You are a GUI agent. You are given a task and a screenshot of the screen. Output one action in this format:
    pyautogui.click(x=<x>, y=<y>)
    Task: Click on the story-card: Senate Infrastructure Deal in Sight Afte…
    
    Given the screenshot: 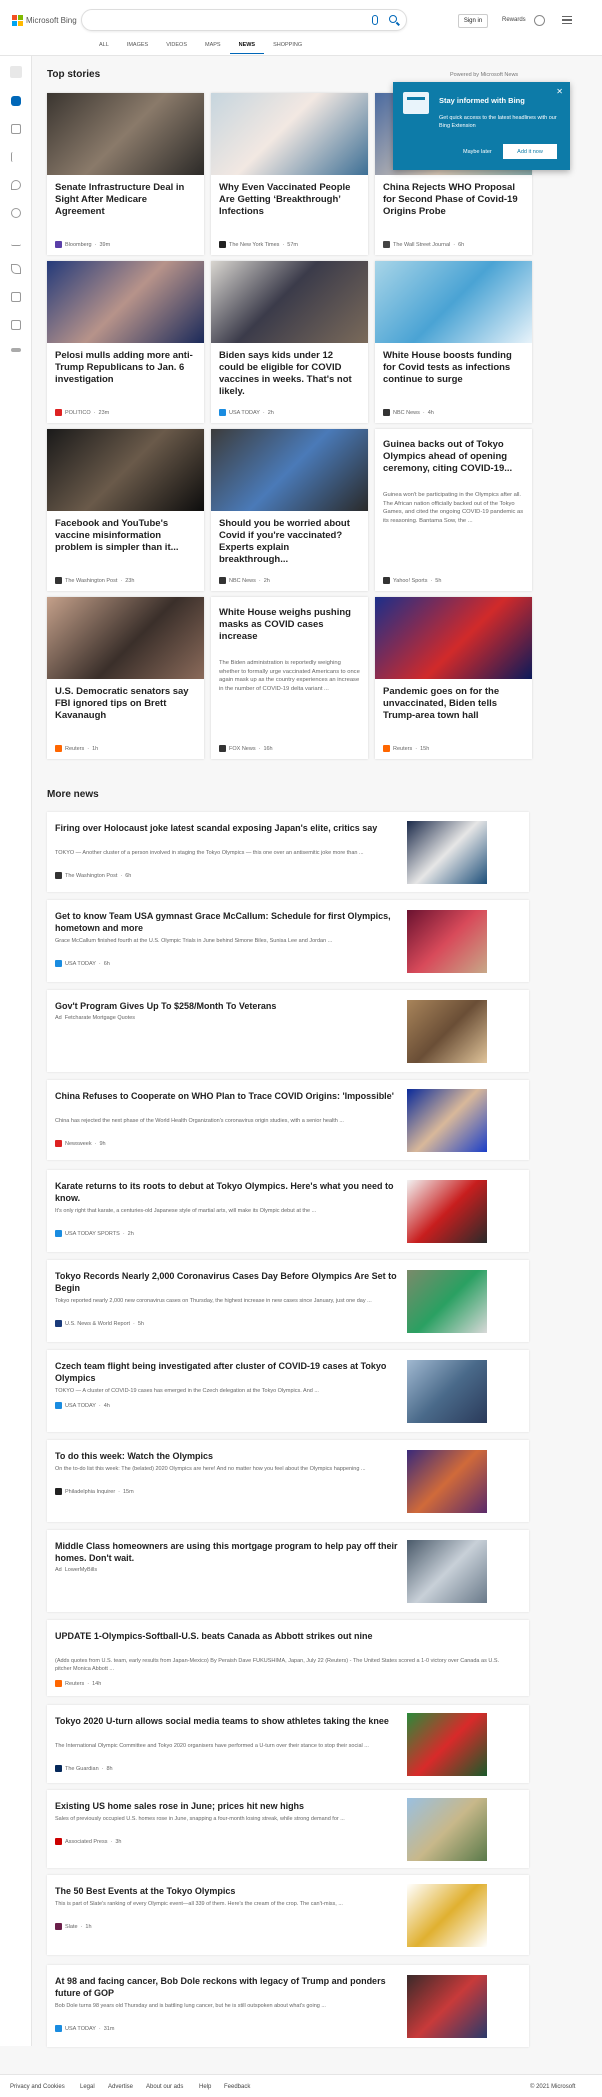 What is the action you would take?
    pyautogui.click(x=125, y=174)
    